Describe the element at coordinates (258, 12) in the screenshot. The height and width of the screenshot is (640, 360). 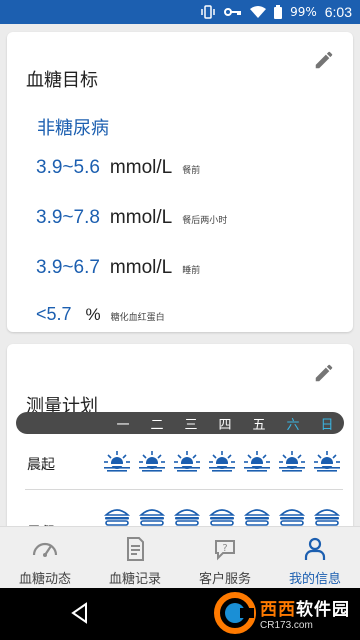
I see `wifi-icon` at that location.